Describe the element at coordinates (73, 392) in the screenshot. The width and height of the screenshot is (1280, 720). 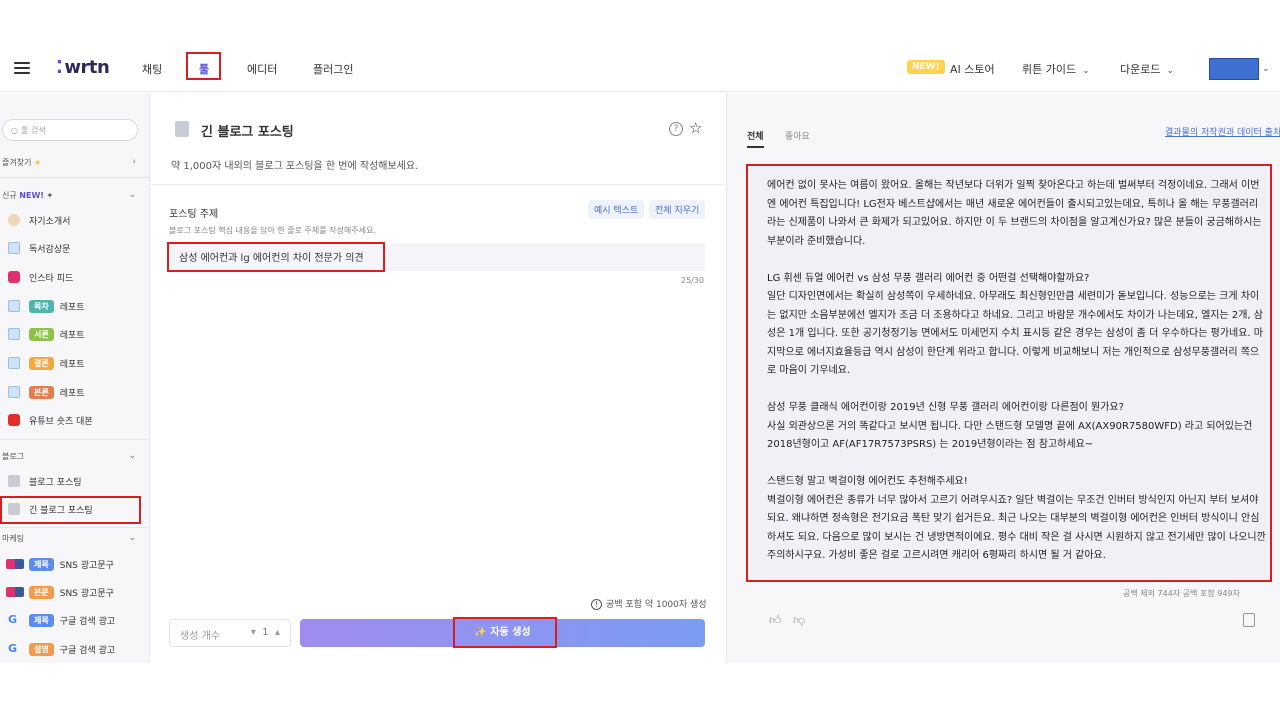
I see `sidebar-item-report-body: 본론 레포트` at that location.